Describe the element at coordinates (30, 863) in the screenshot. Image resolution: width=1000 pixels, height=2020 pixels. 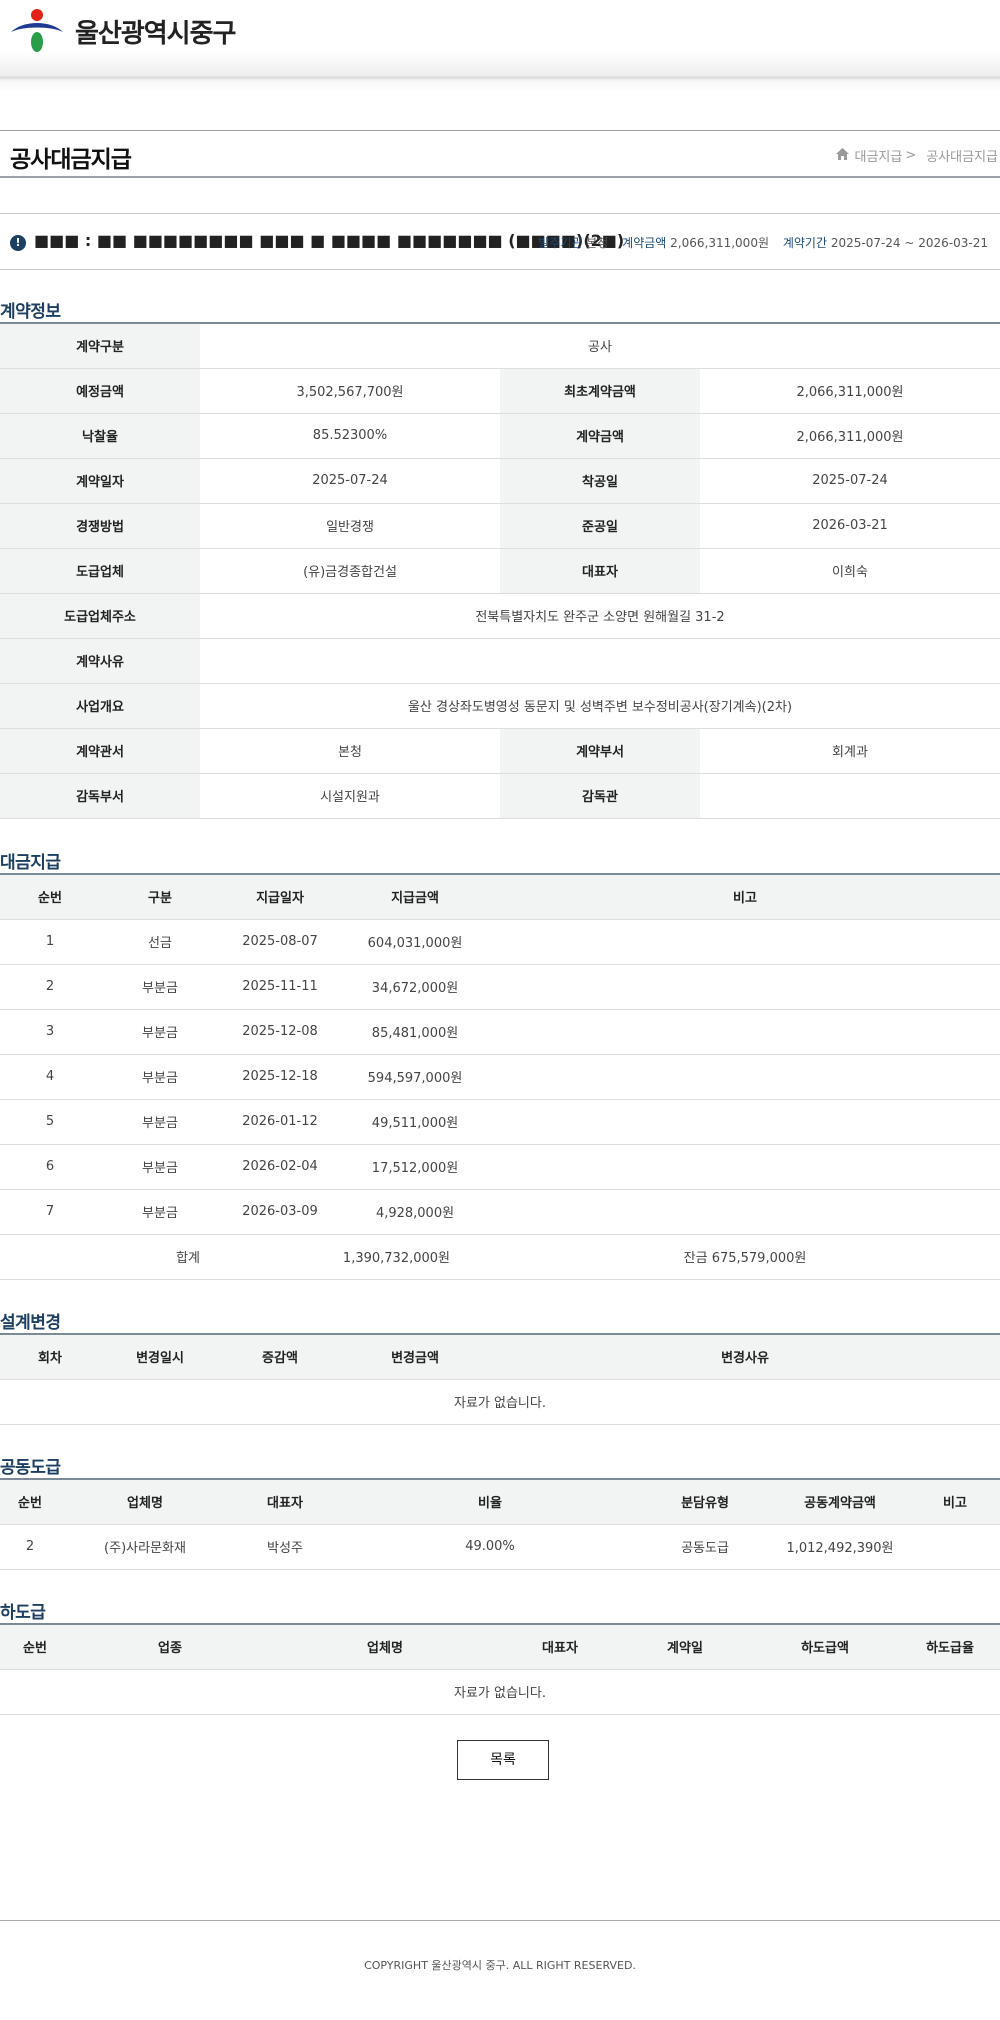
I see `payments-heading: 대금지급` at that location.